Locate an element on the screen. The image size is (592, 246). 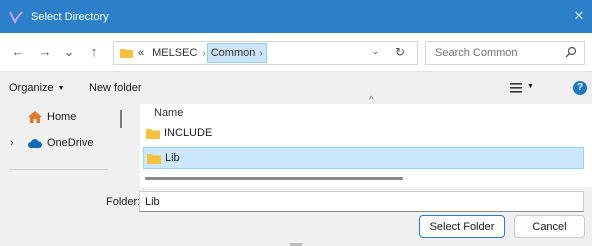
sidebar-divider is located at coordinates (58, 169).